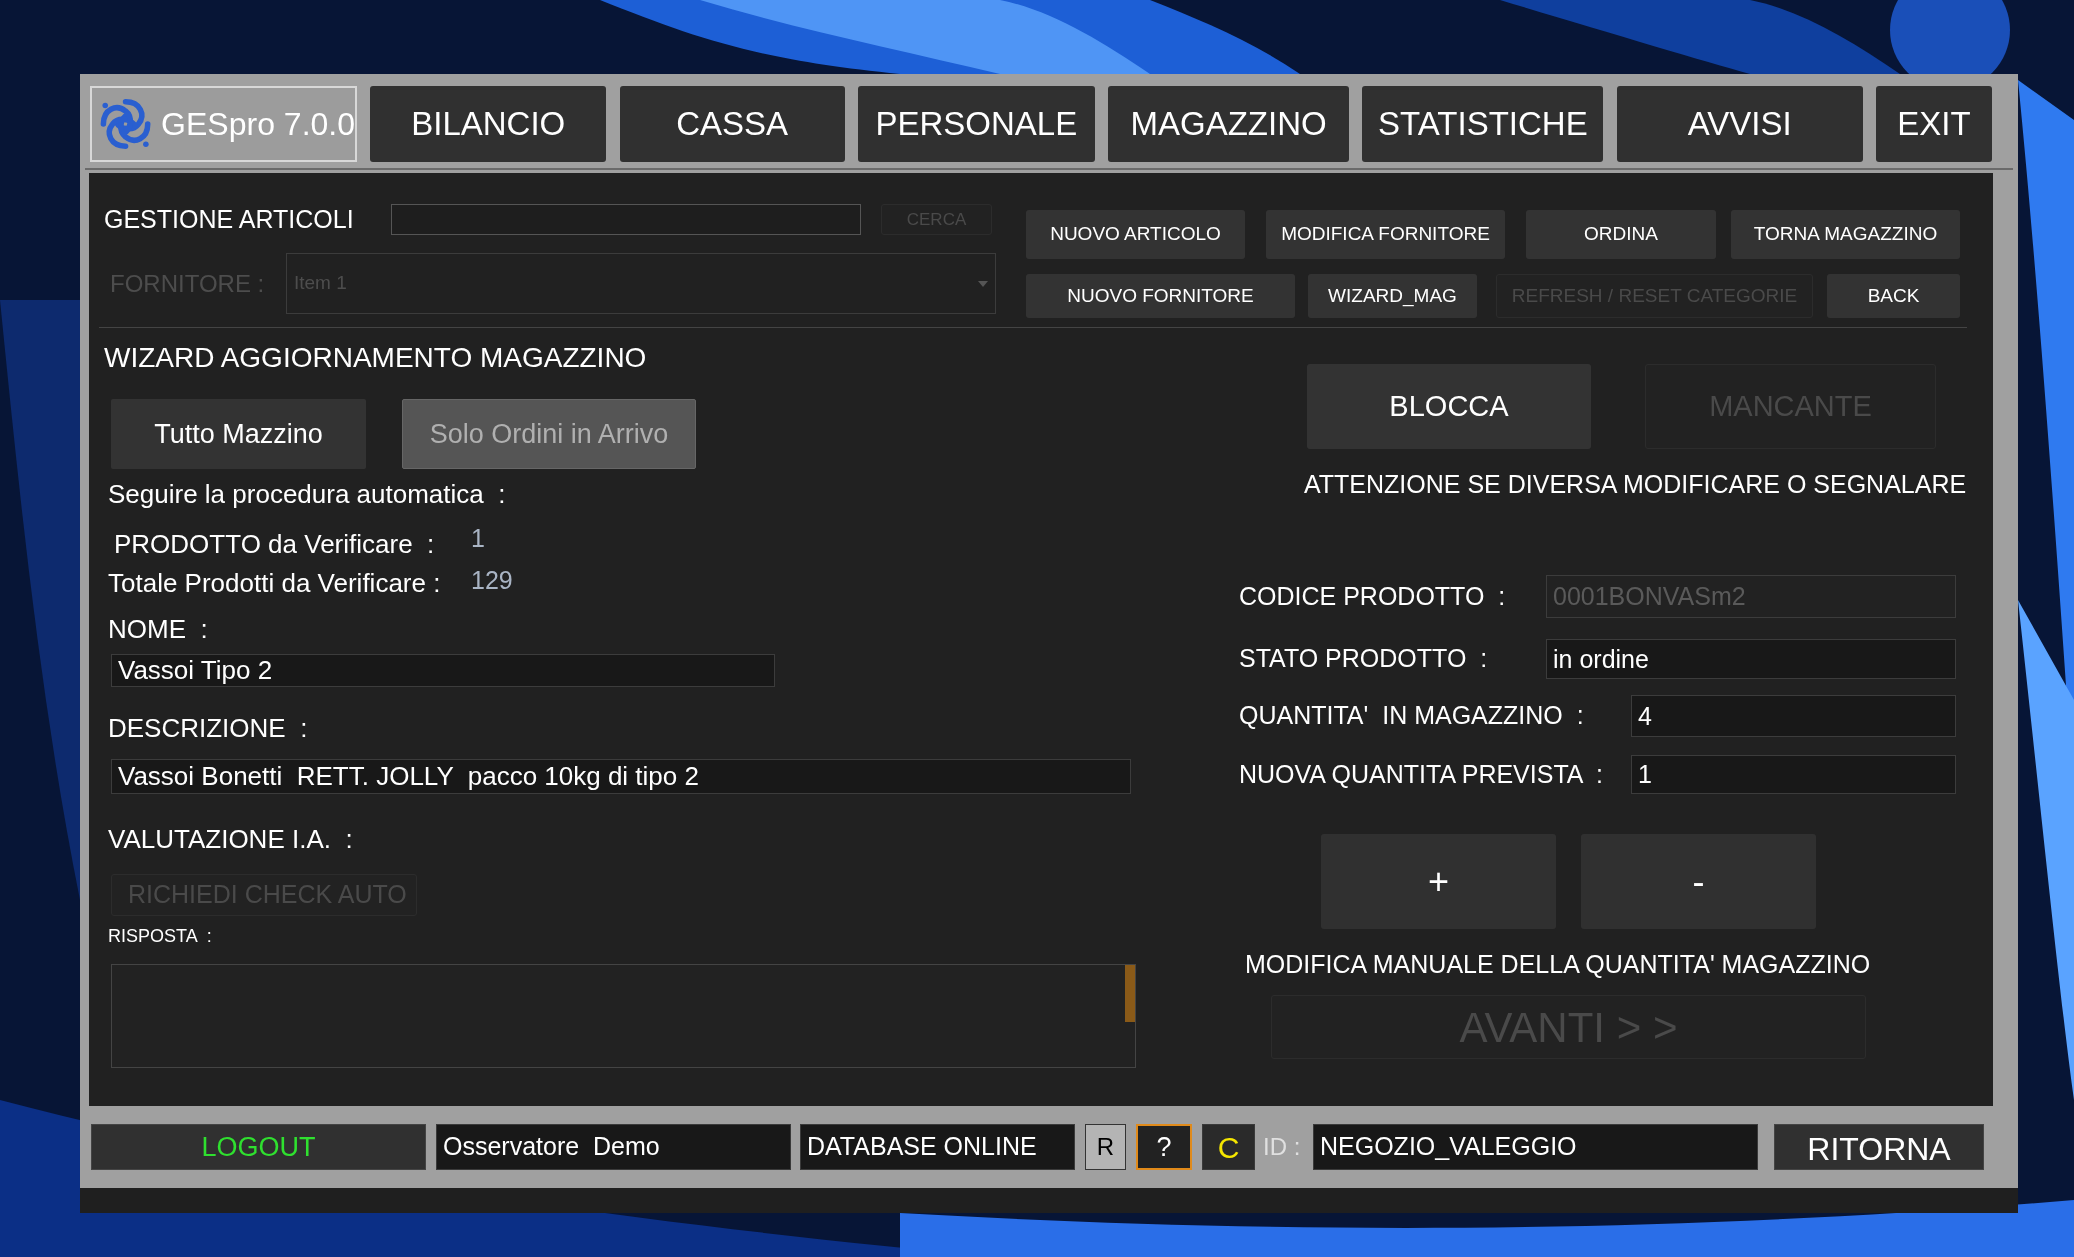  Describe the element at coordinates (1229, 124) in the screenshot. I see `nav-button: MAGAZZINO` at that location.